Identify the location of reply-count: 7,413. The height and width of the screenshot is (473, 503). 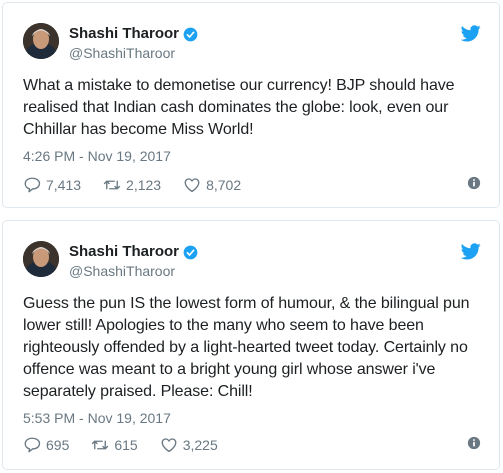
(64, 185).